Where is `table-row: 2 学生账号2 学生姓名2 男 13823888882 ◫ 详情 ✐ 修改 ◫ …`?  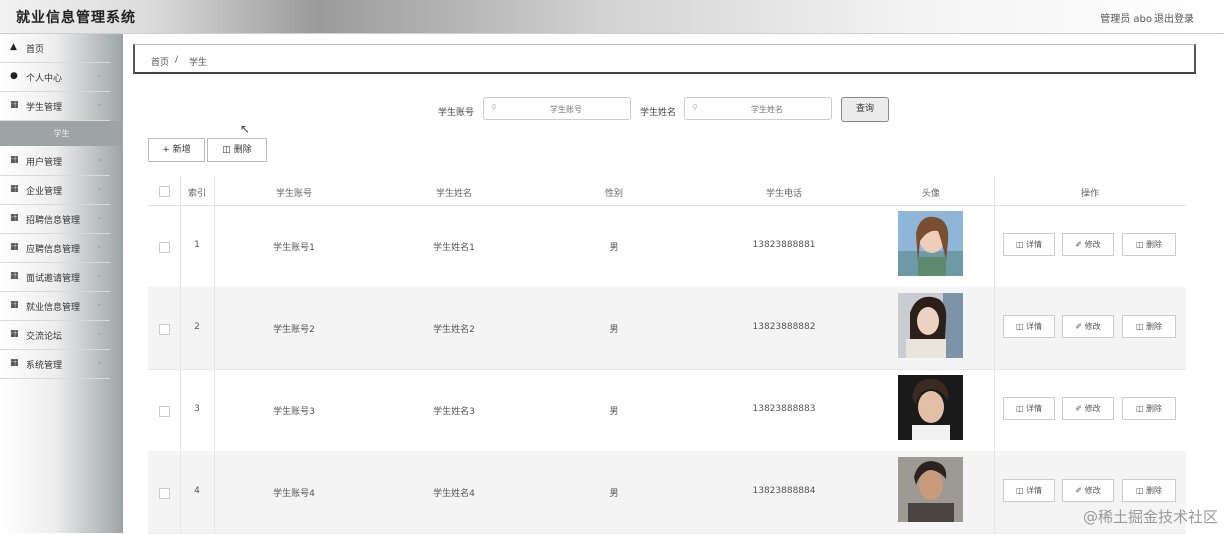
table-row: 2 学生账号2 学生姓名2 男 13823888882 ◫ 详情 ✐ 修改 ◫ … is located at coordinates (667, 328).